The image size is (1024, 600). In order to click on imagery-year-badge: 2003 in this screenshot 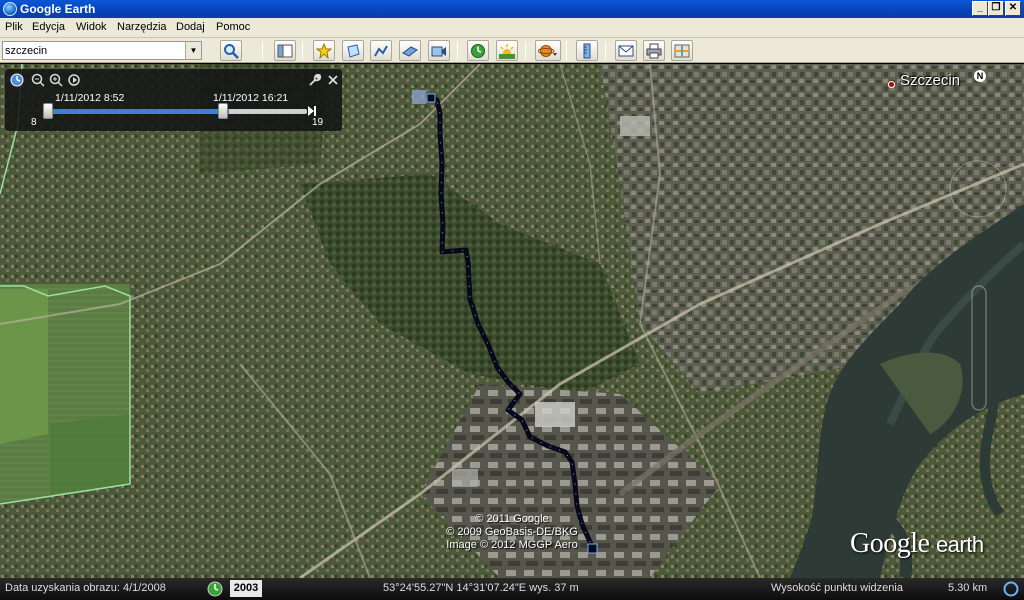, I will do `click(246, 588)`.